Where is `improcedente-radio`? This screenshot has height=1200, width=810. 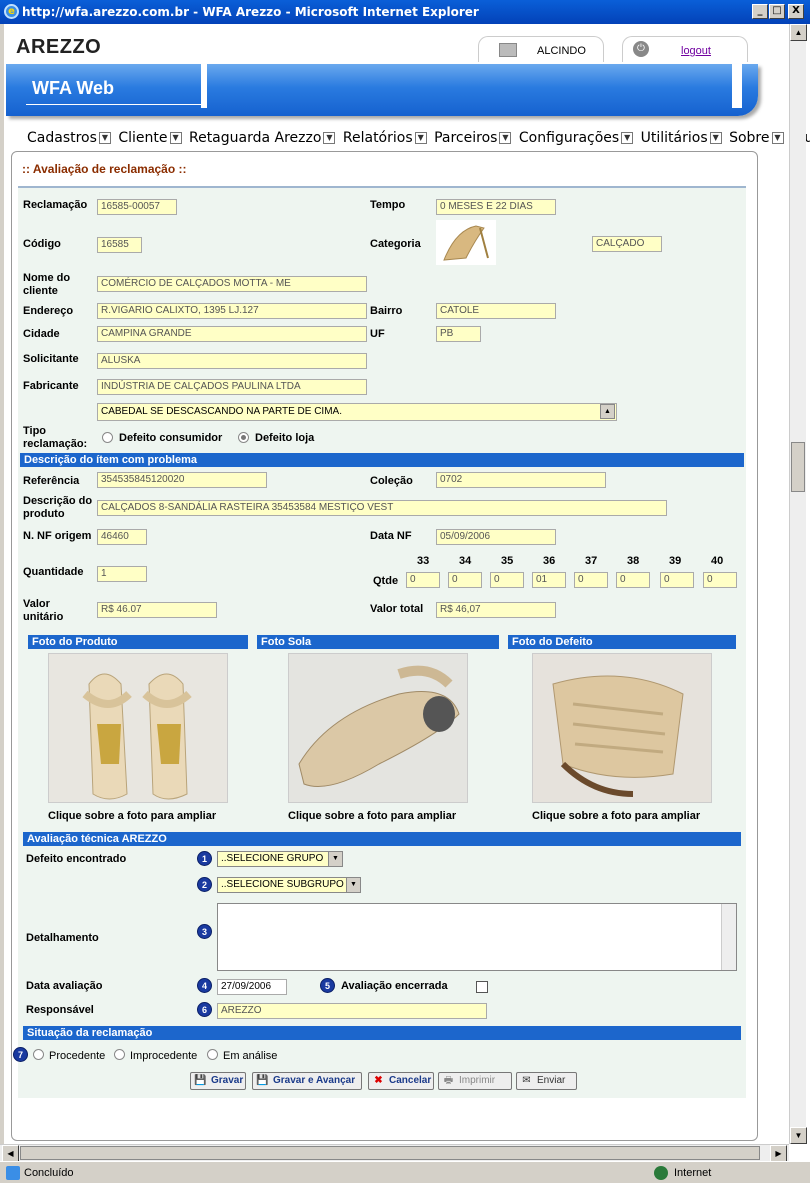 improcedente-radio is located at coordinates (119, 1054).